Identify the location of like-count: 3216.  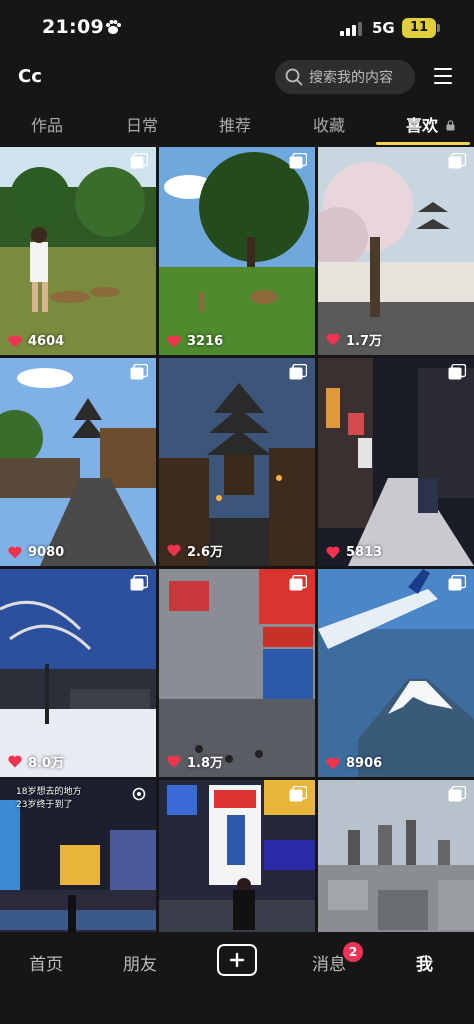
(195, 341).